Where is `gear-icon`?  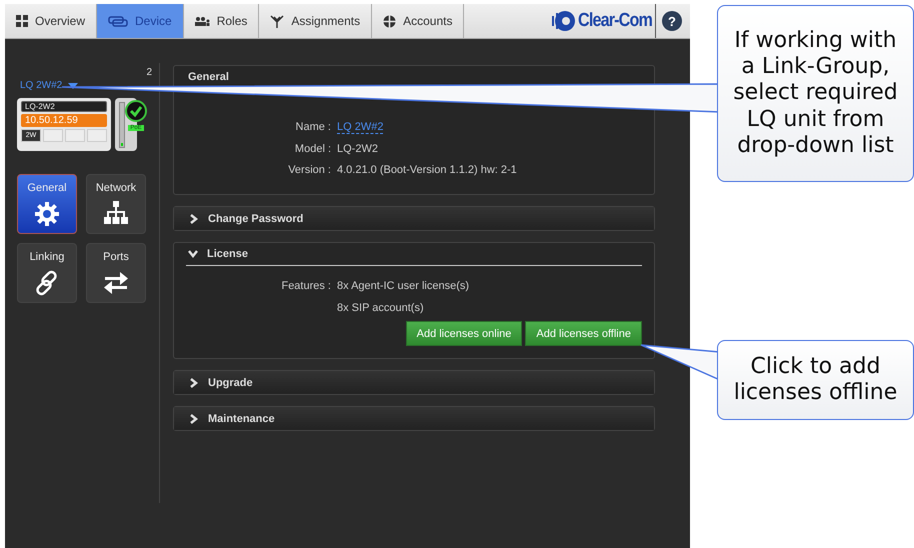 gear-icon is located at coordinates (47, 214).